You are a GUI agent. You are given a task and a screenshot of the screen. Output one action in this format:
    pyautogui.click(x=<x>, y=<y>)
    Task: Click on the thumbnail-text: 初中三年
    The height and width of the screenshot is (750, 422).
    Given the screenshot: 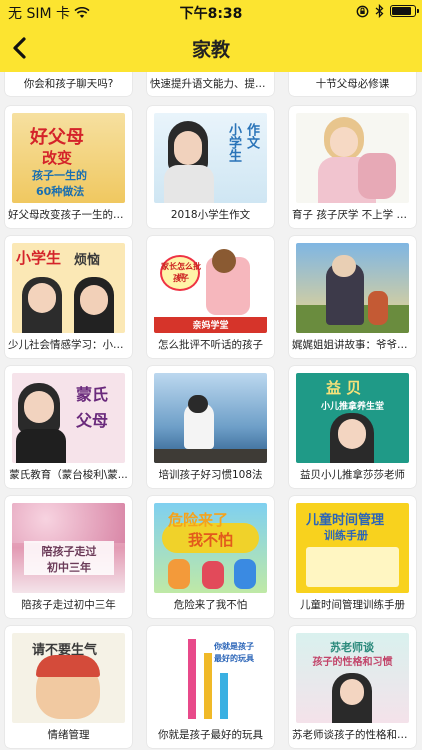 What is the action you would take?
    pyautogui.click(x=69, y=567)
    